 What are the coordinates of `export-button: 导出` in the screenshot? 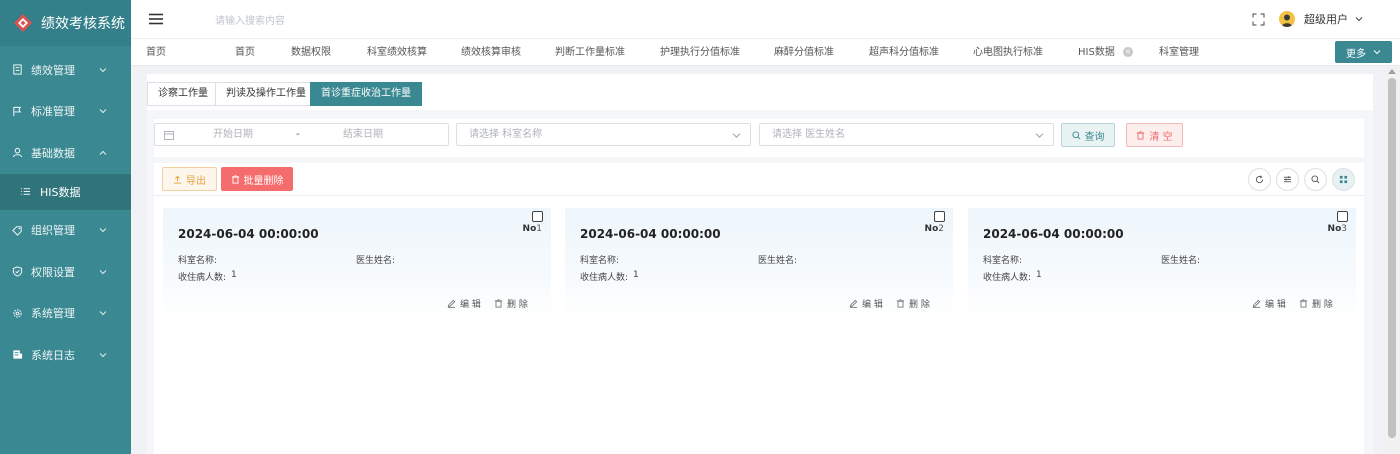 It's located at (189, 179).